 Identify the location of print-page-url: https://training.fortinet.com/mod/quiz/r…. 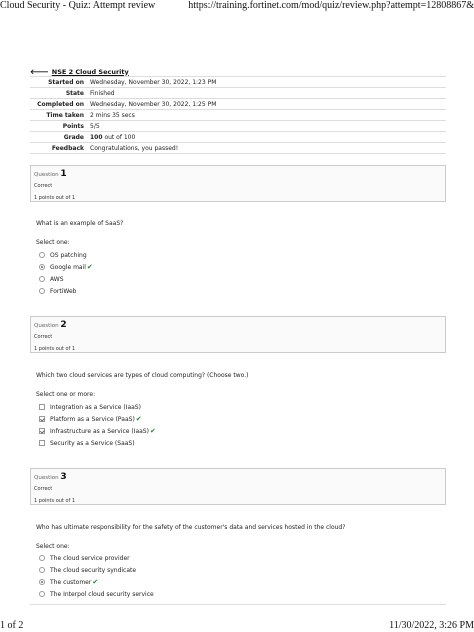
(331, 5).